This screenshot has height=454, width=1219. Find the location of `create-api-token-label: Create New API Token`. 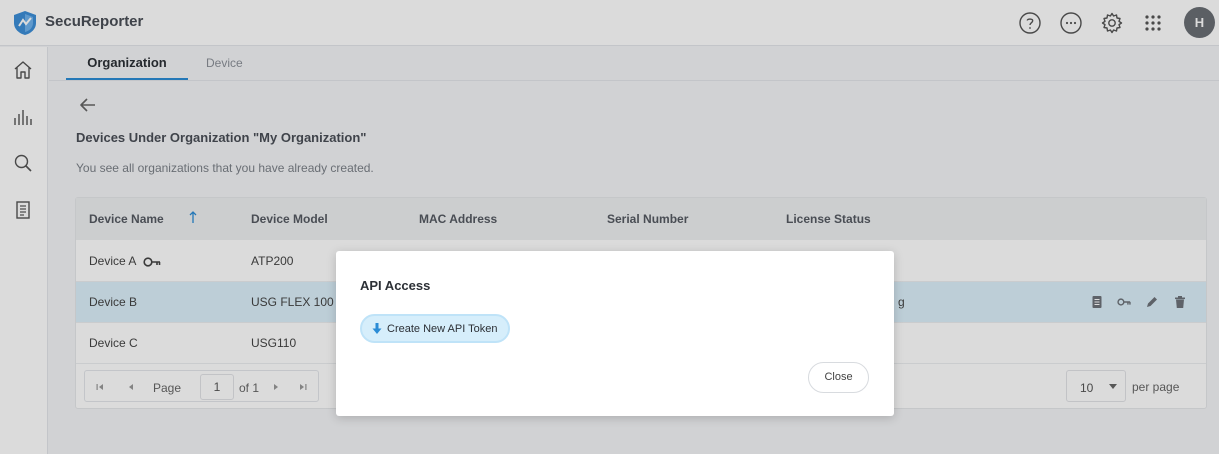

create-api-token-label: Create New API Token is located at coordinates (442, 329).